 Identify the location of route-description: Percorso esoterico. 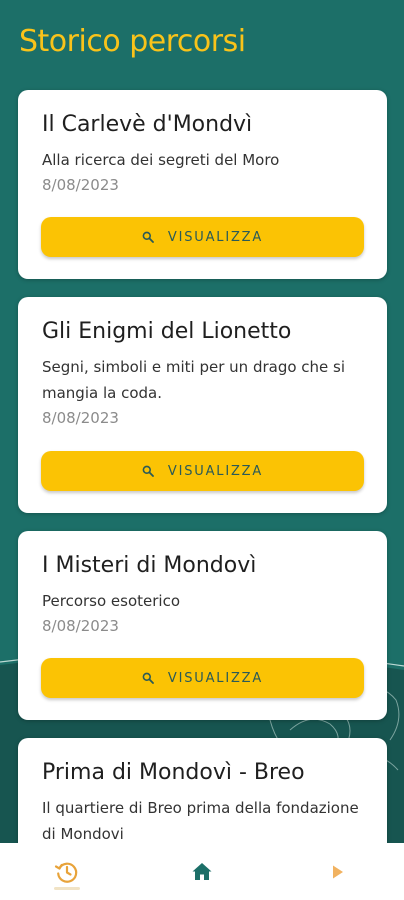
(111, 601).